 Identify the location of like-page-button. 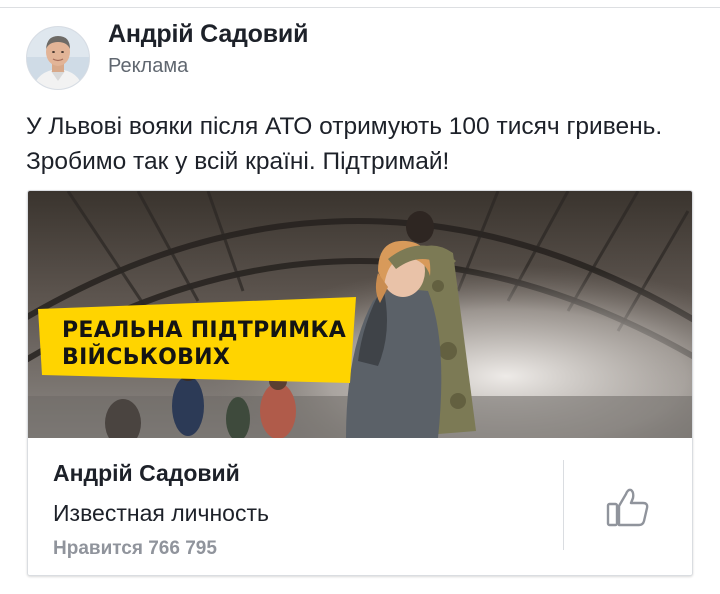
(628, 506).